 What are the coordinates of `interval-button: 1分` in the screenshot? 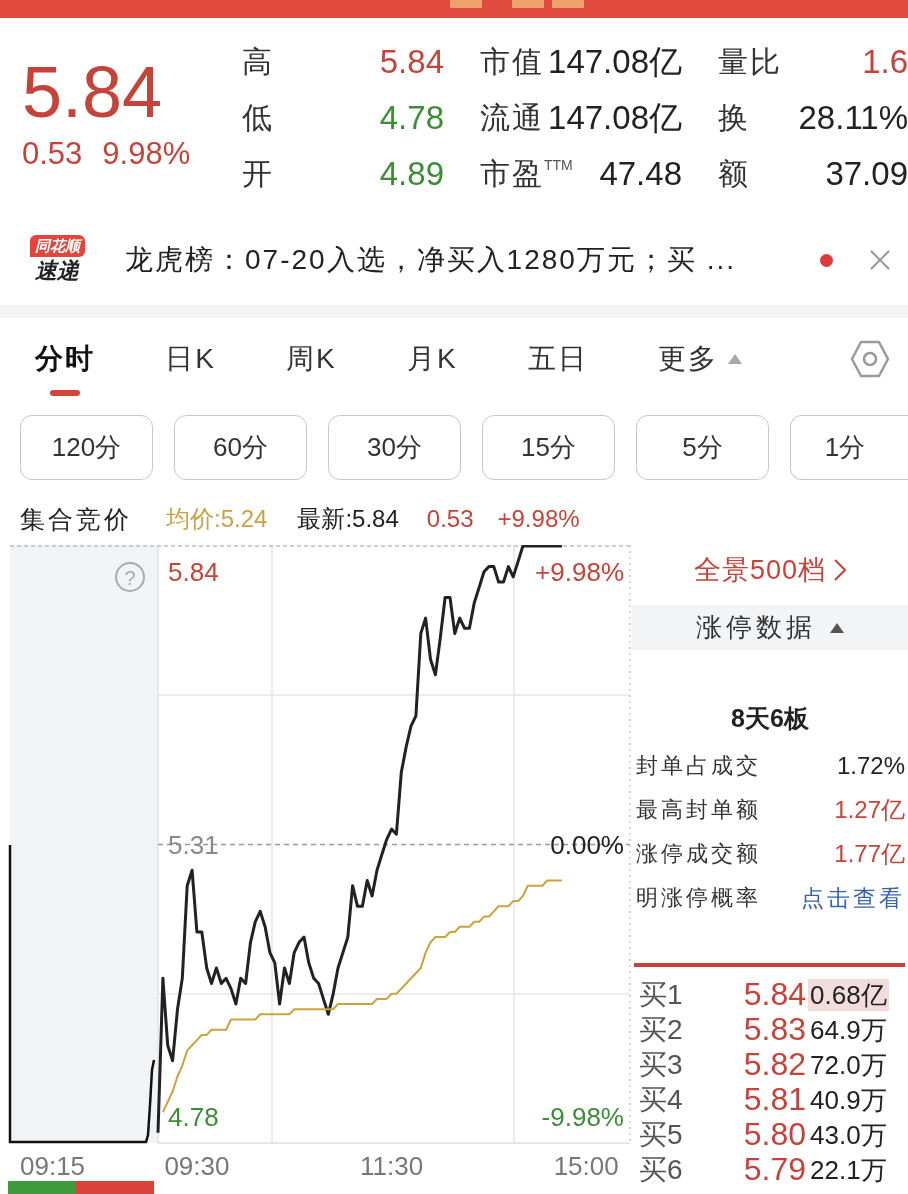 It's located at (849, 447).